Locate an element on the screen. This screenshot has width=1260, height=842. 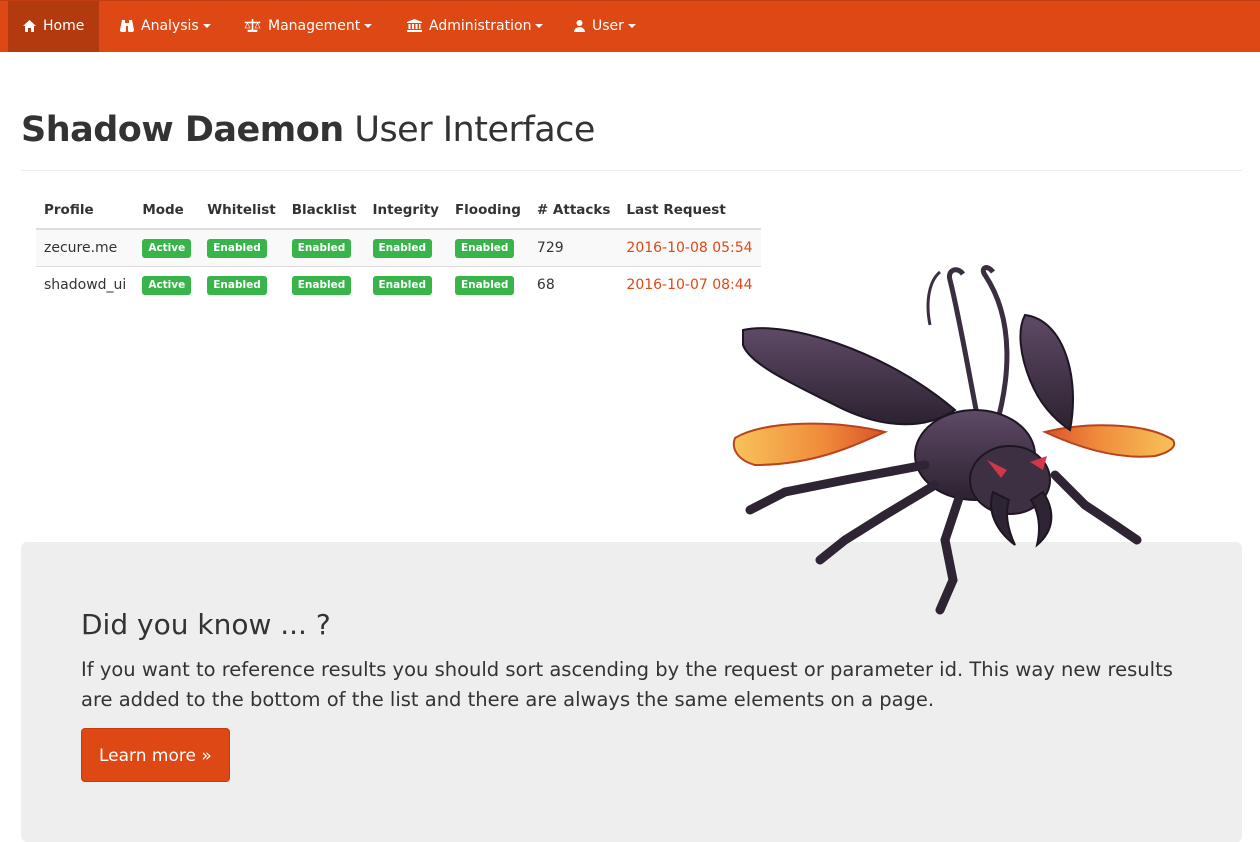
nav-analysis-label: Analysis is located at coordinates (170, 26).